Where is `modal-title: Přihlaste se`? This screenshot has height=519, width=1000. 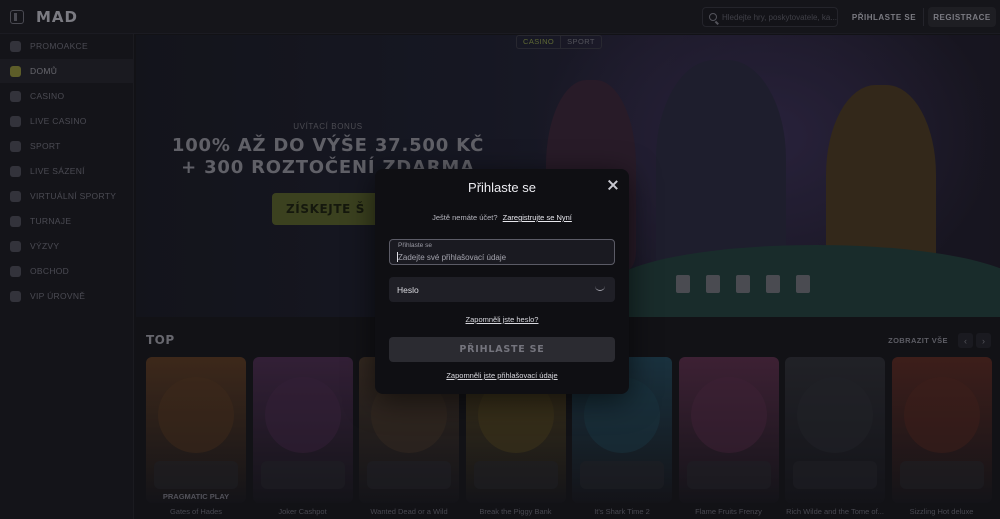
modal-title: Přihlaste se is located at coordinates (502, 187).